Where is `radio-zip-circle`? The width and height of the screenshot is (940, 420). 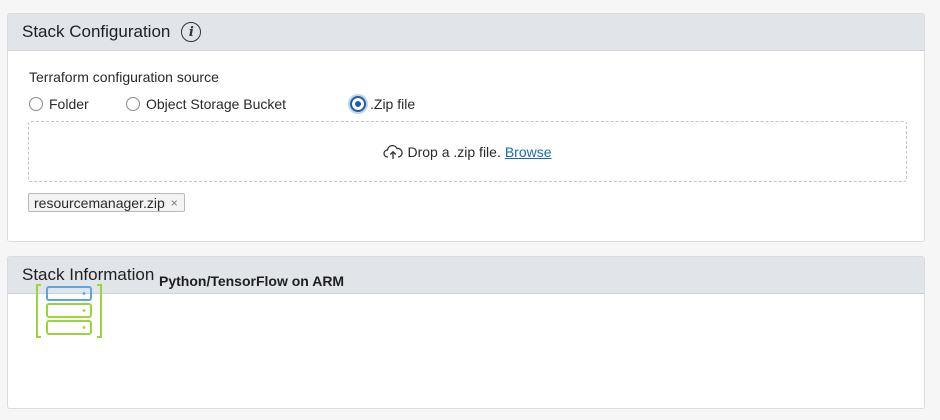 radio-zip-circle is located at coordinates (358, 104).